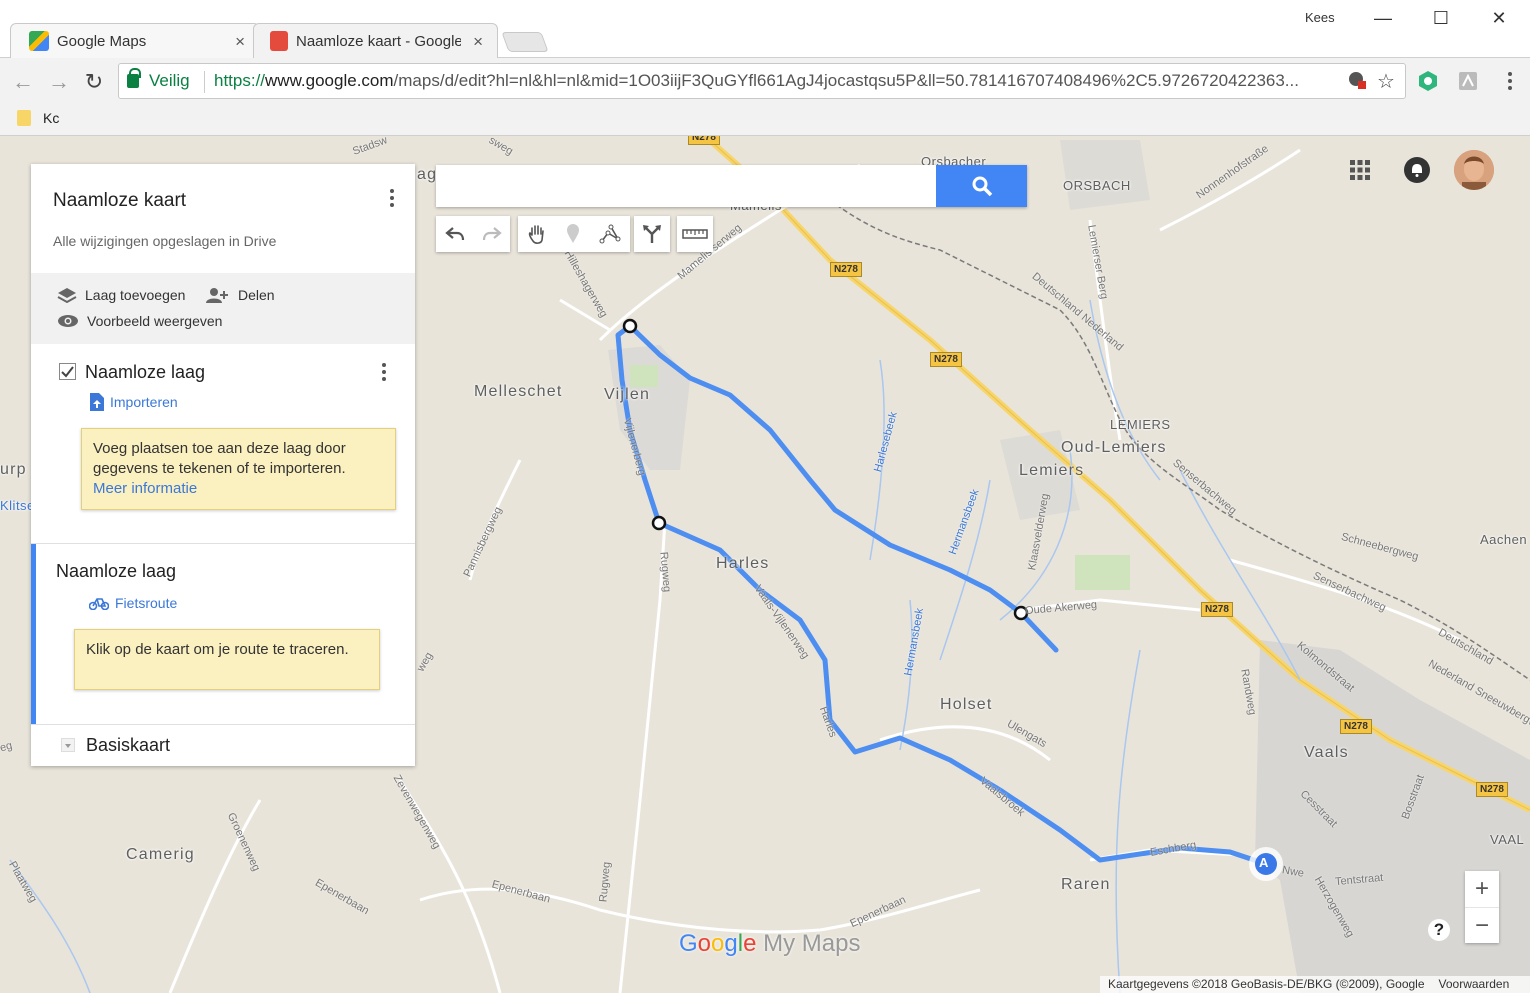 Image resolution: width=1530 pixels, height=993 pixels. Describe the element at coordinates (223, 543) in the screenshot. I see `layer-divider` at that location.